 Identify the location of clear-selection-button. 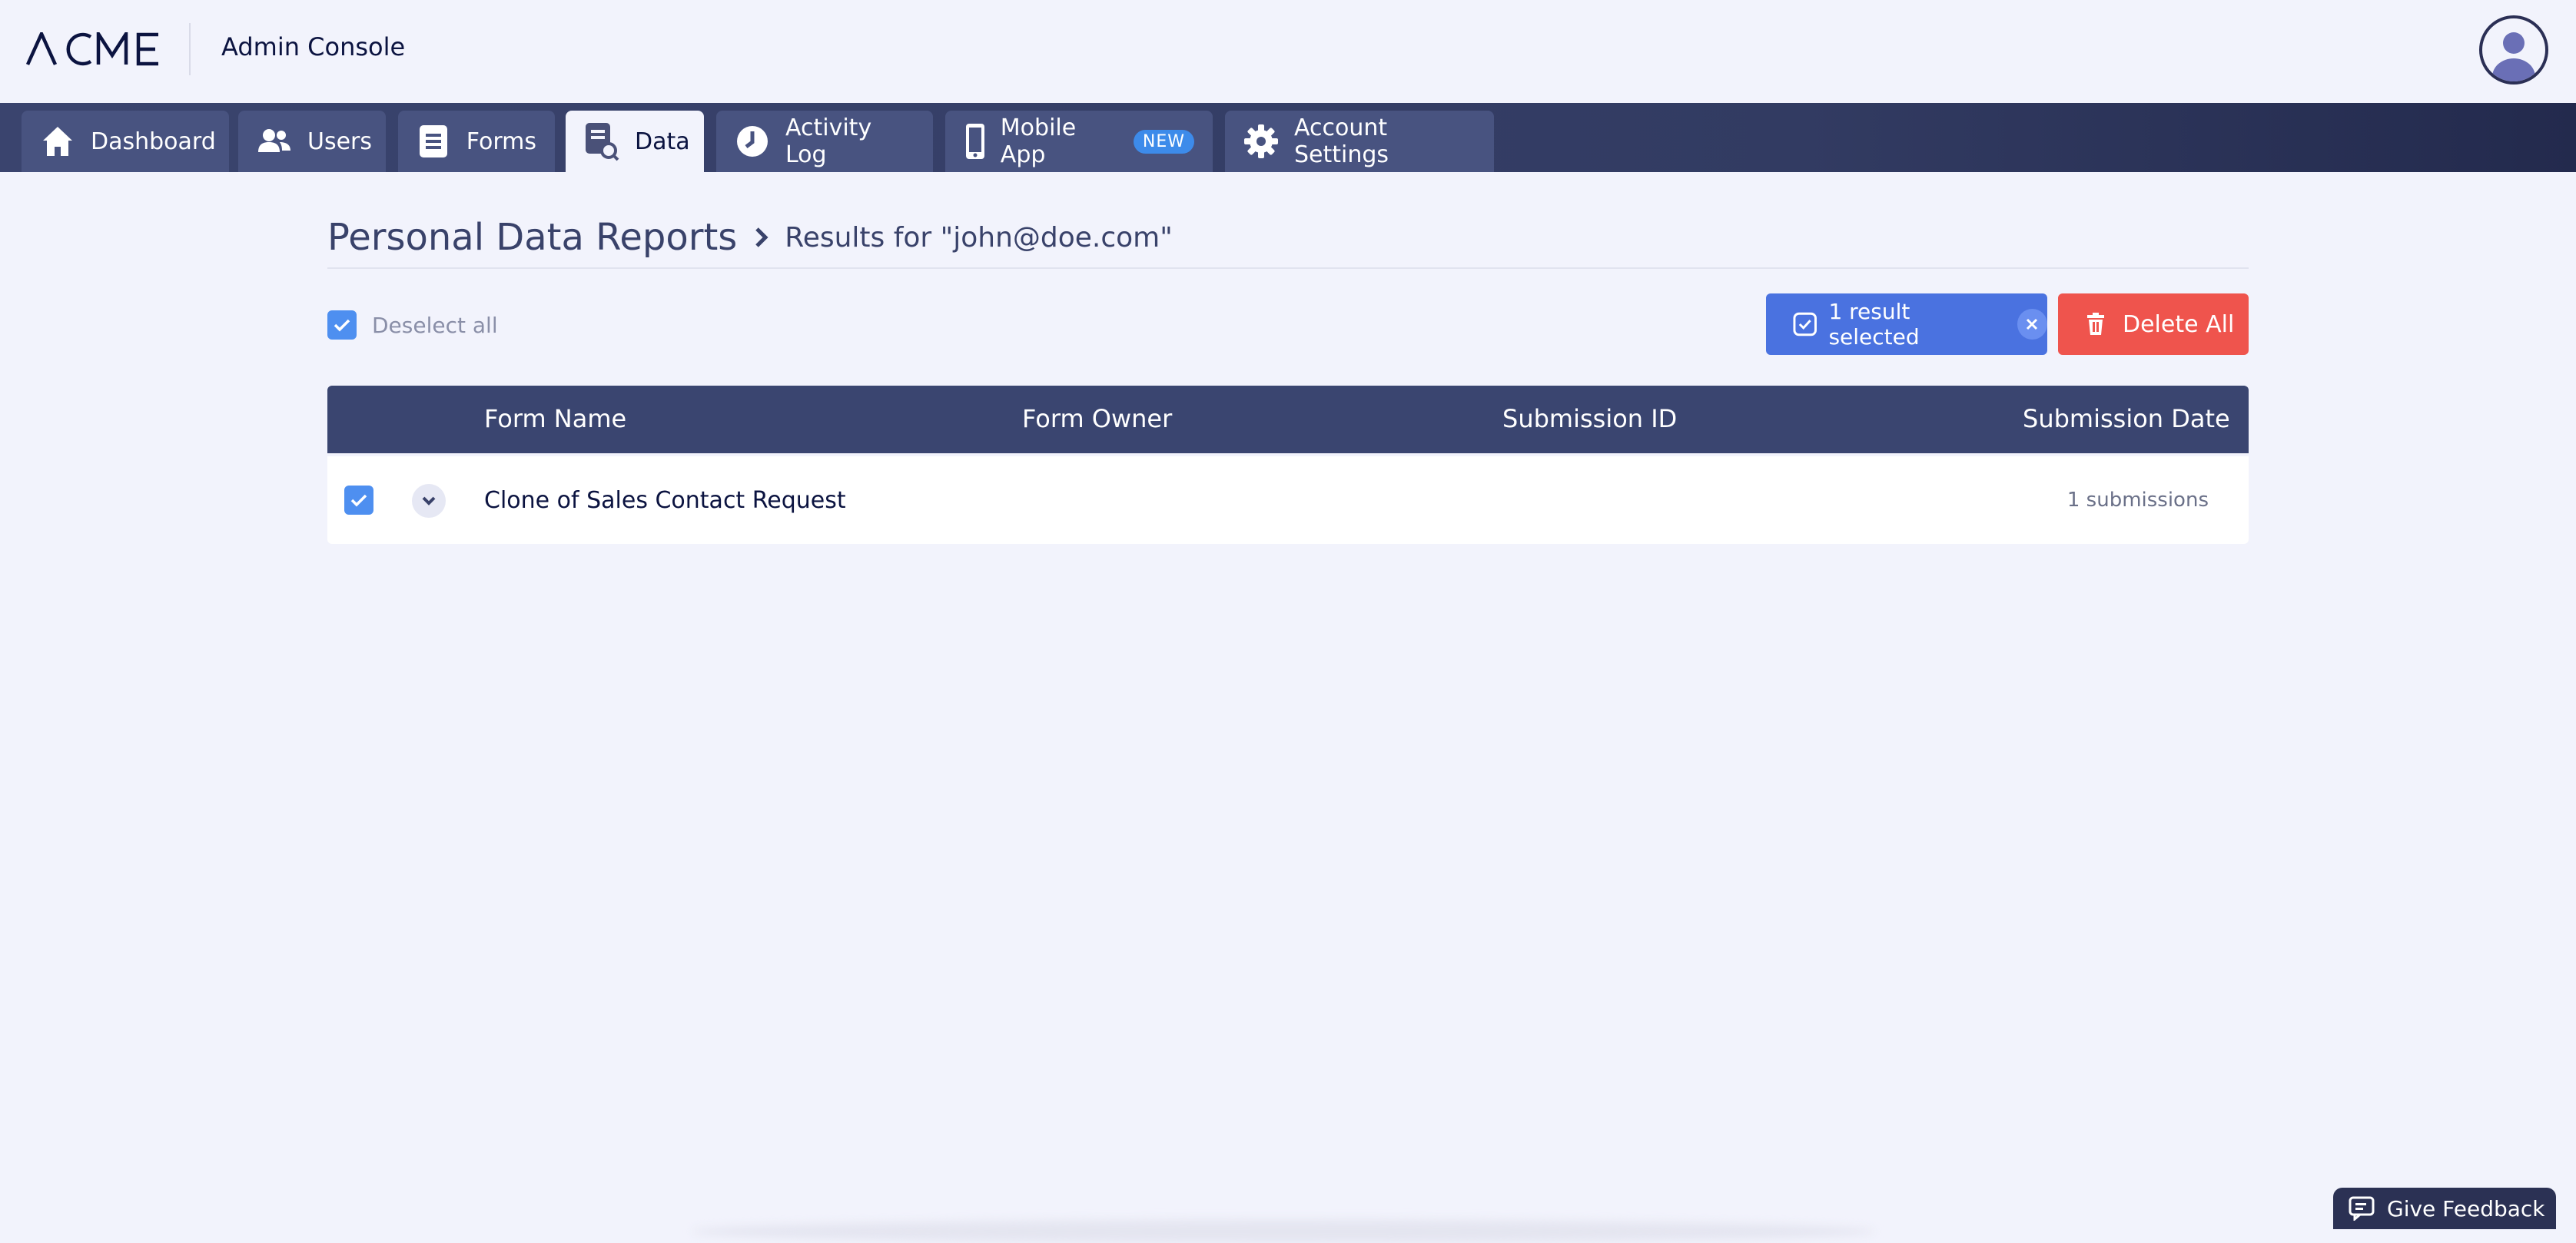
(2032, 324).